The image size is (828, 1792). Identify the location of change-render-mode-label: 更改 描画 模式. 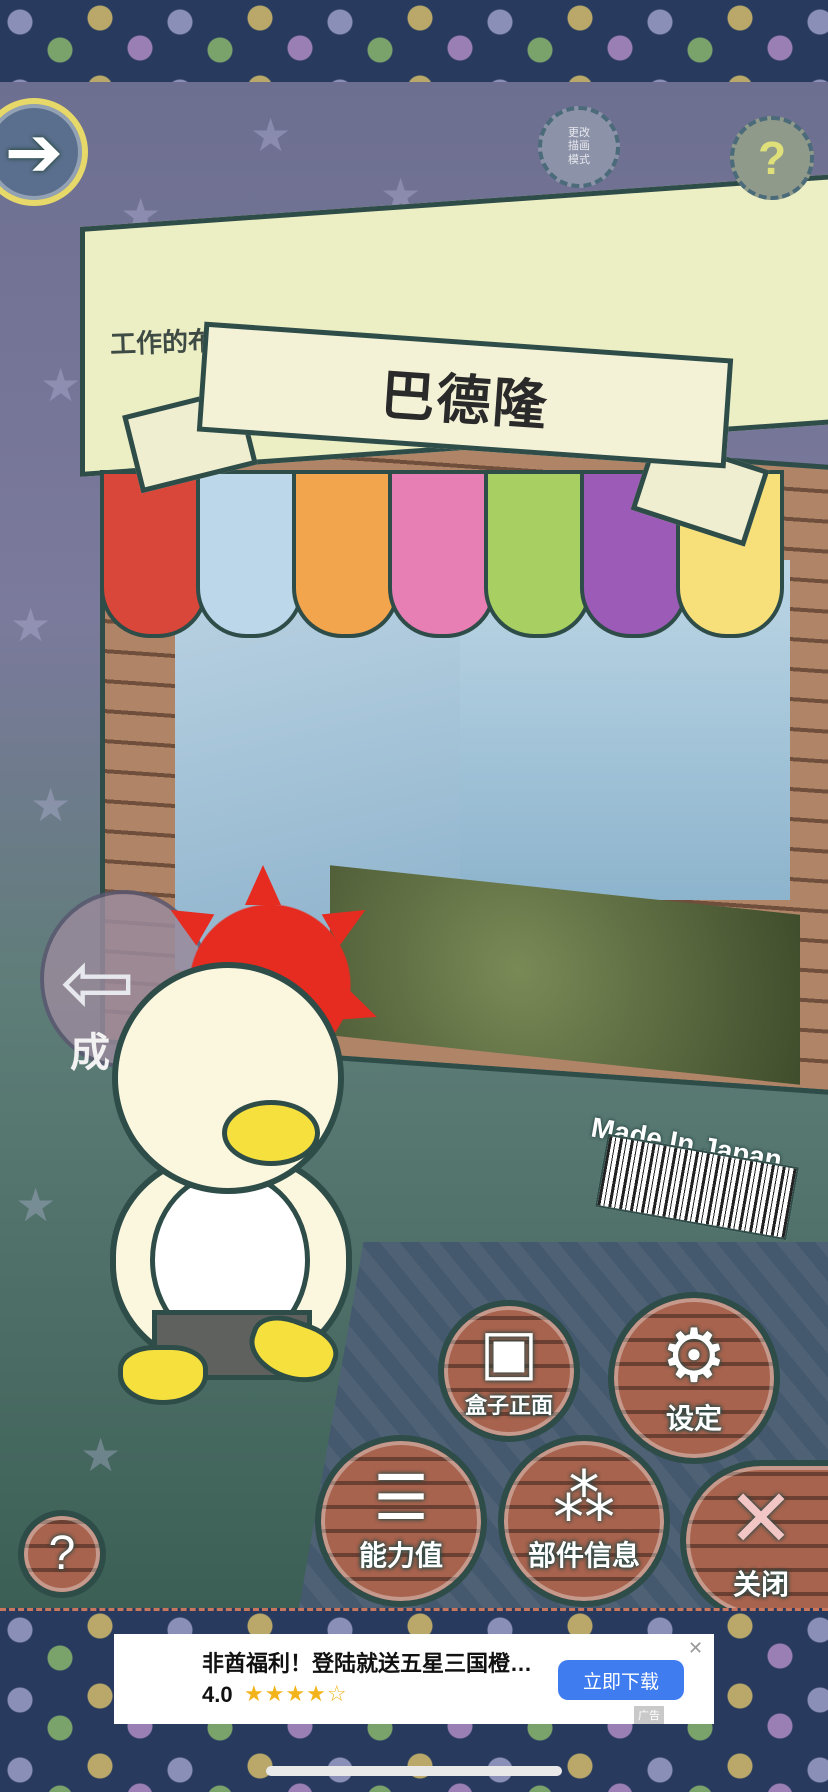
(579, 146).